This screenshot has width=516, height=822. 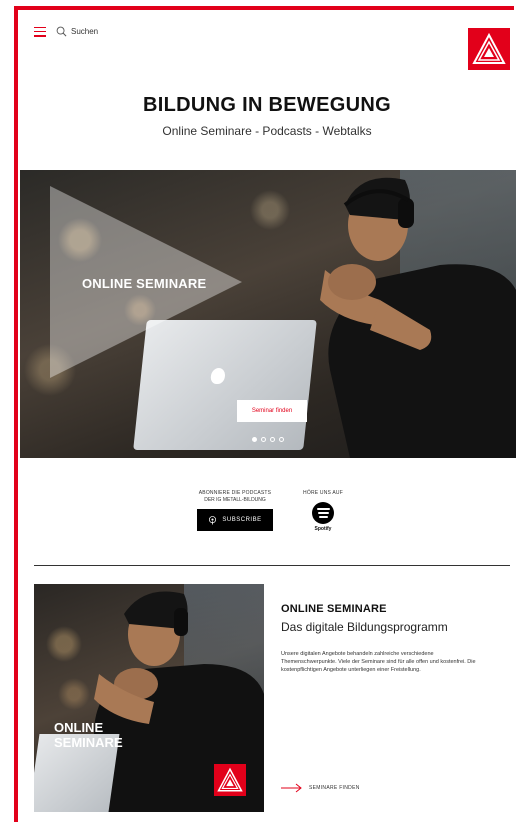 I want to click on spotify-block: HÖRE UNS AUF Spotify, so click(x=323, y=511).